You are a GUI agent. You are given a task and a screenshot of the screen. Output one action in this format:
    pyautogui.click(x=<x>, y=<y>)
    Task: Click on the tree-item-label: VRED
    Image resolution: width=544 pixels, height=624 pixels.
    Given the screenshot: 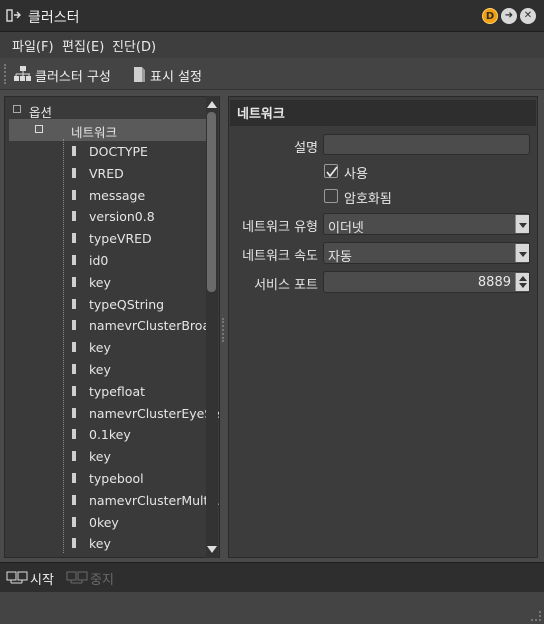 What is the action you would take?
    pyautogui.click(x=106, y=173)
    